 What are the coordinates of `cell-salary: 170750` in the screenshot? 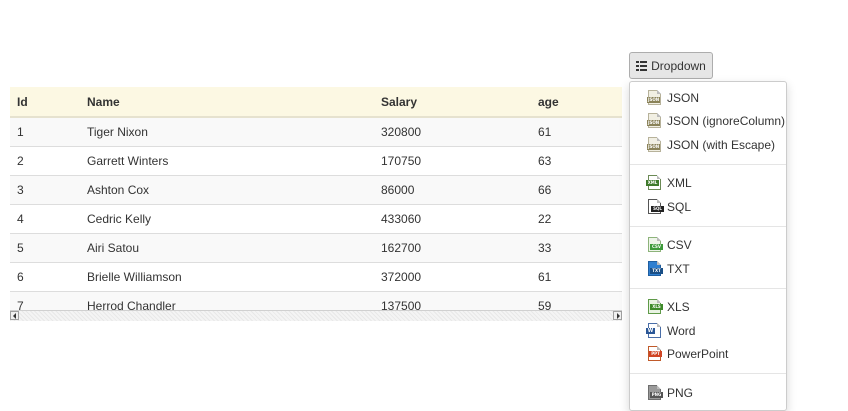 It's located at (452, 161).